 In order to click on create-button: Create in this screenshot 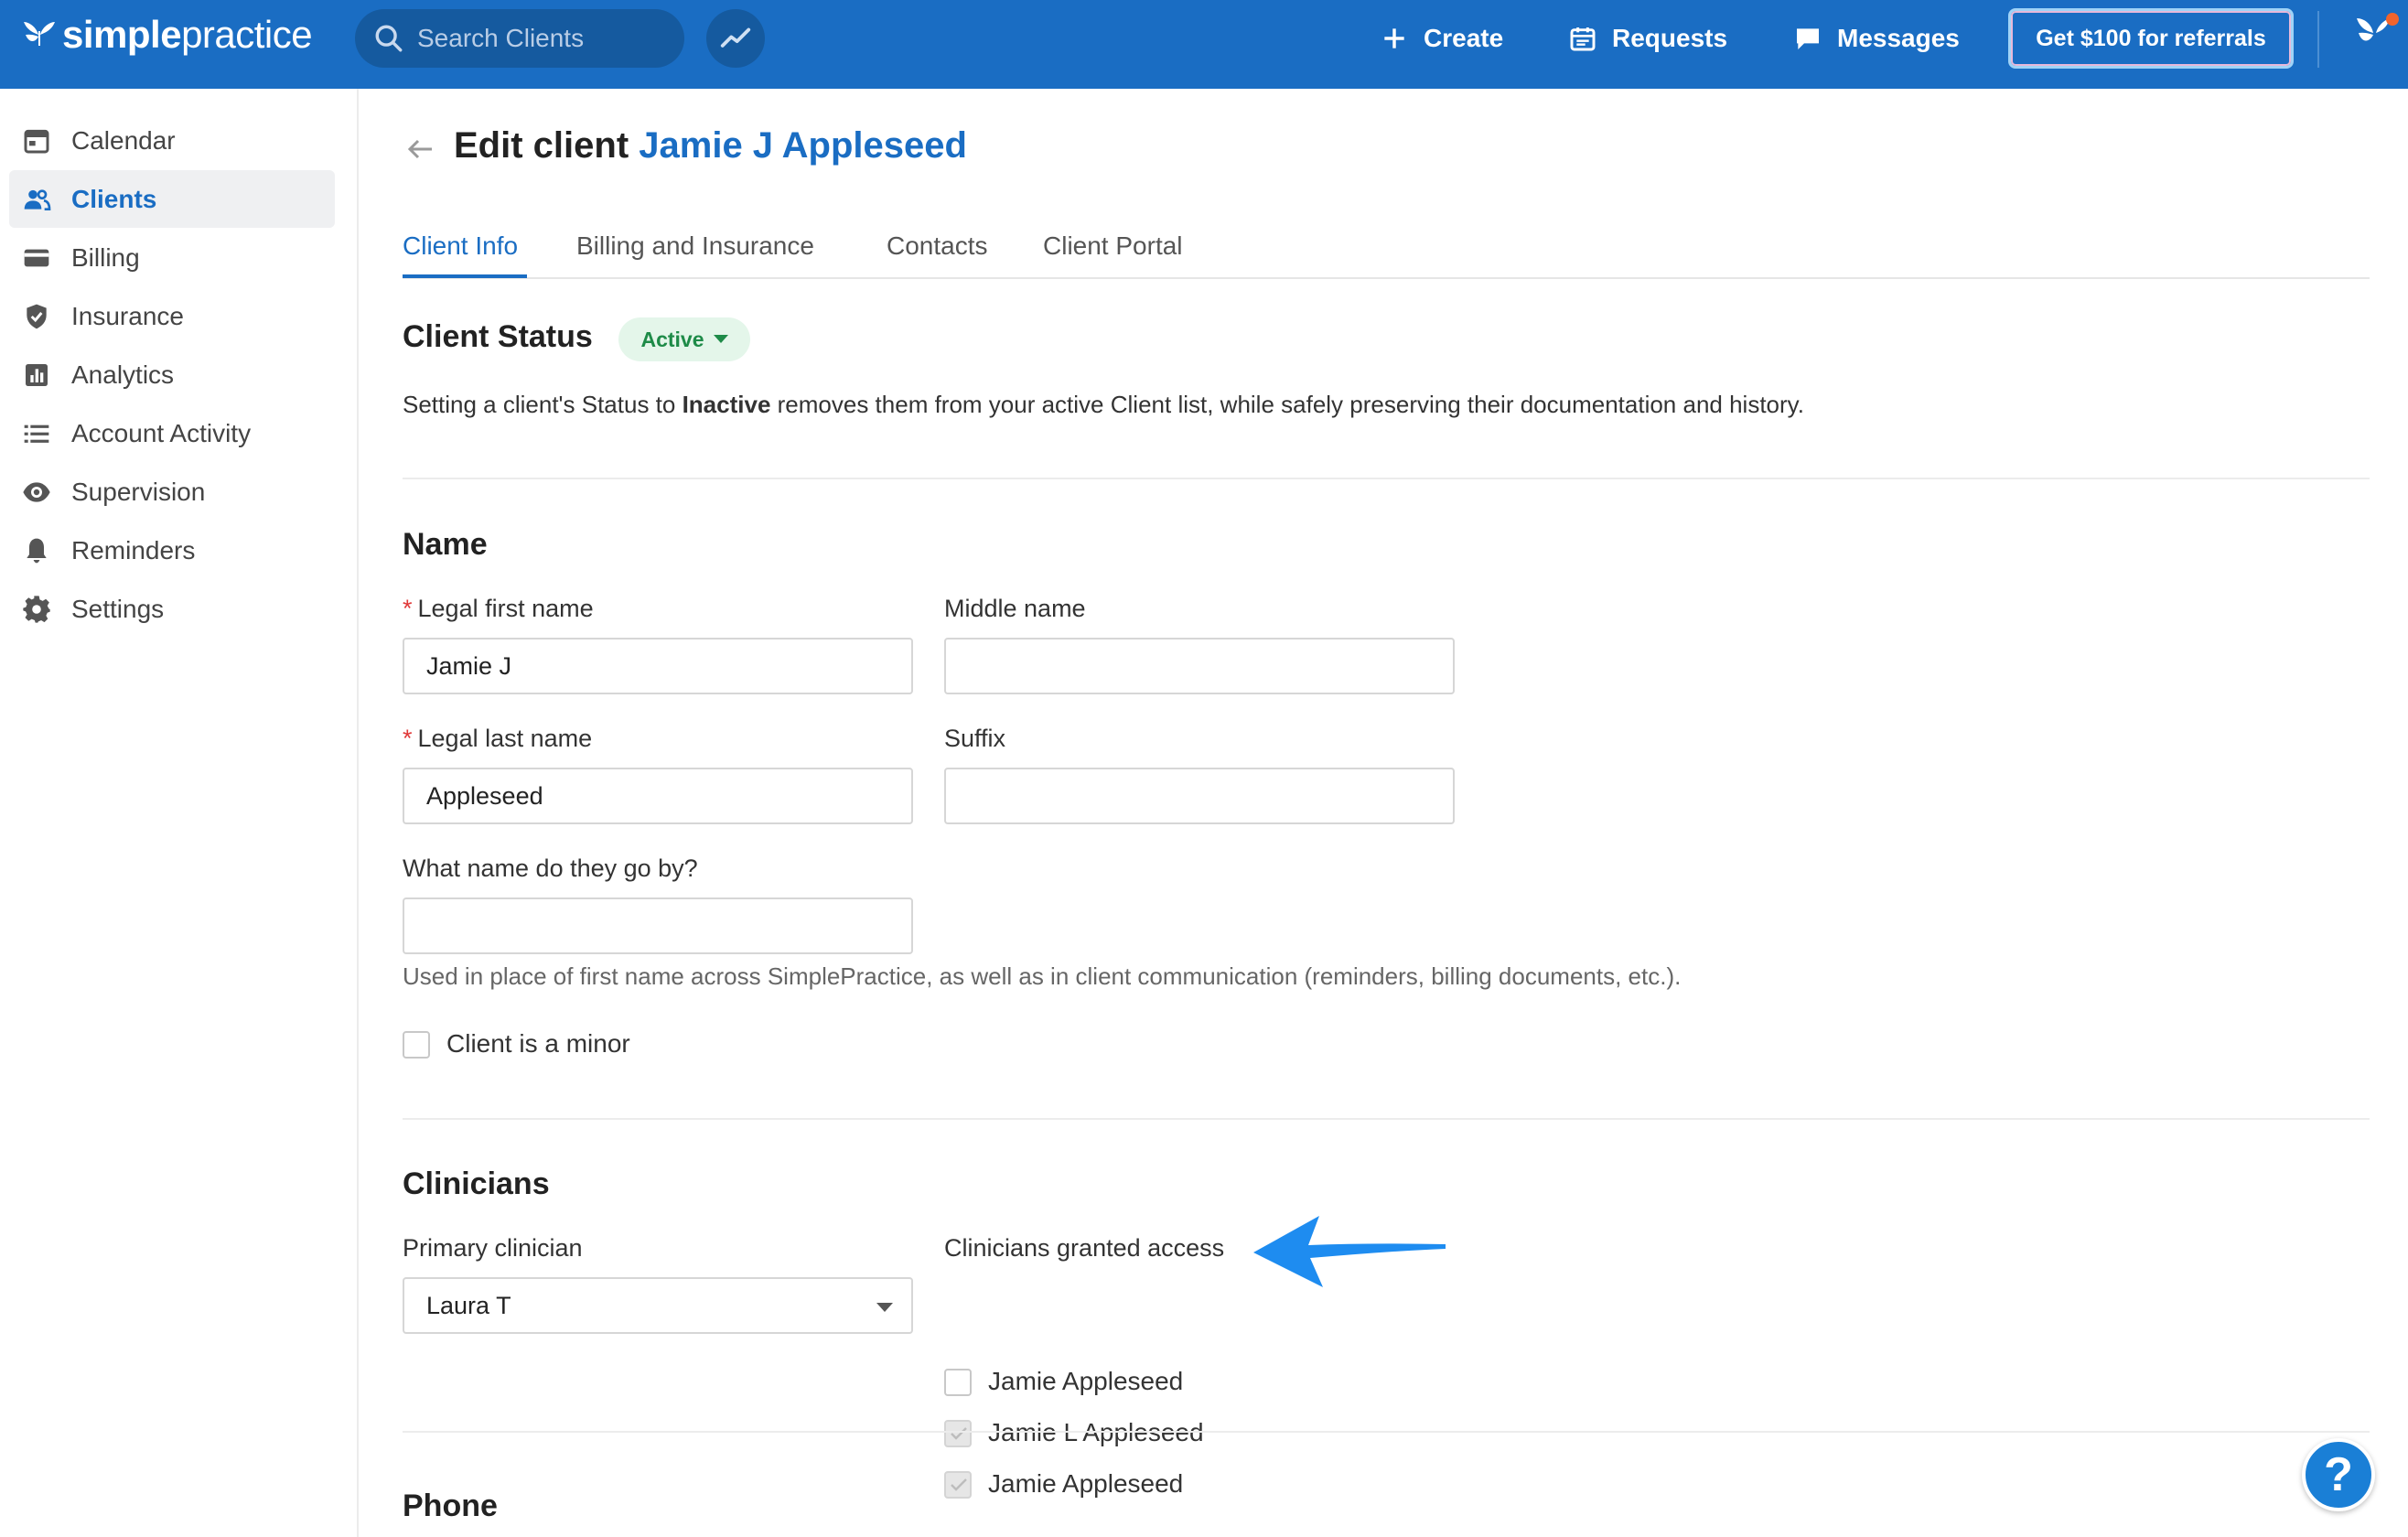, I will do `click(1441, 38)`.